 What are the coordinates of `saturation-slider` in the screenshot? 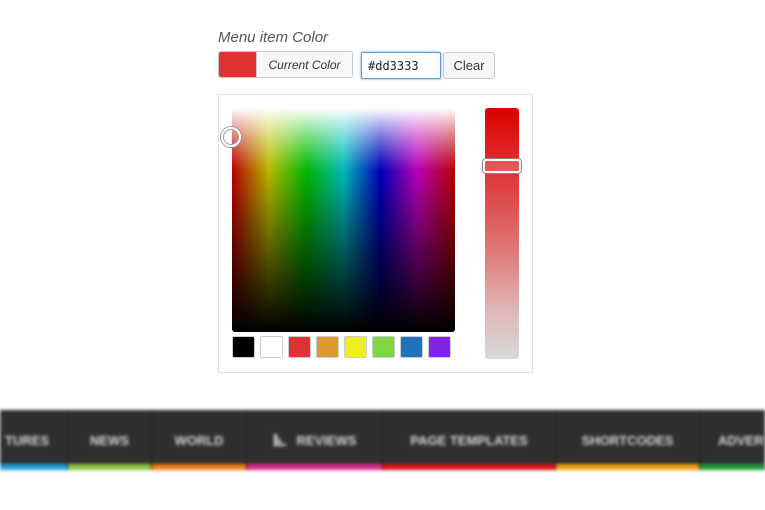 It's located at (502, 233).